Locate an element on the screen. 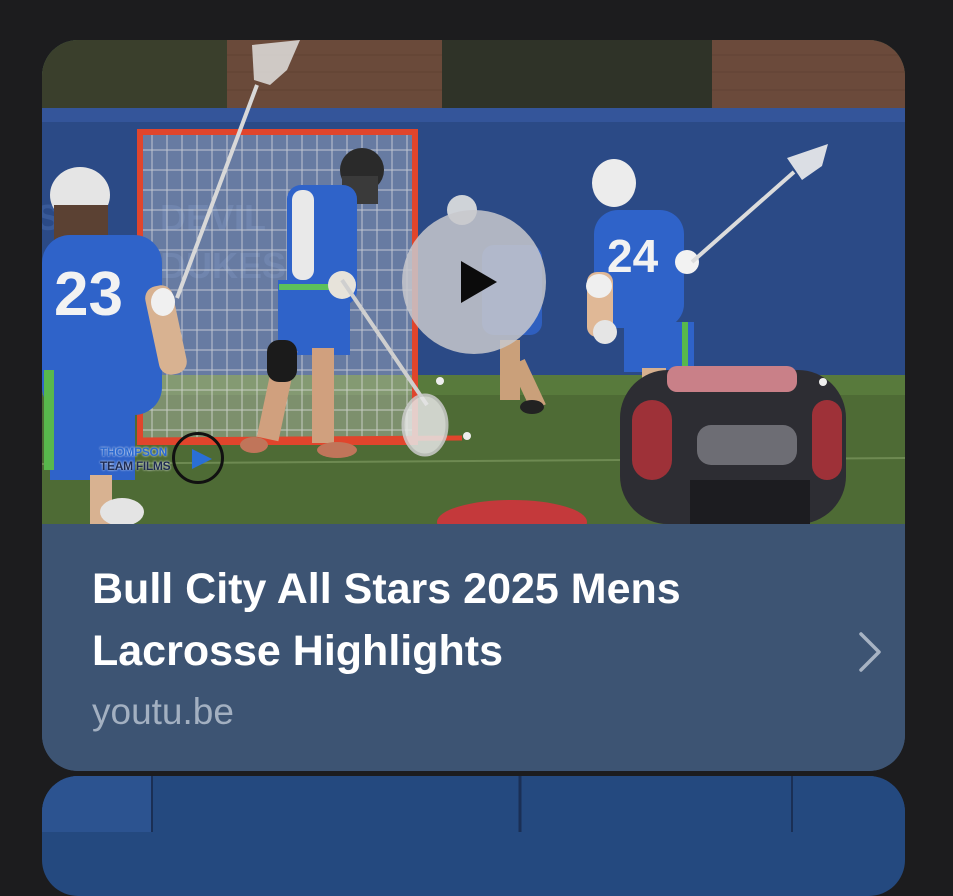  next-card-thumbnail is located at coordinates (473, 804).